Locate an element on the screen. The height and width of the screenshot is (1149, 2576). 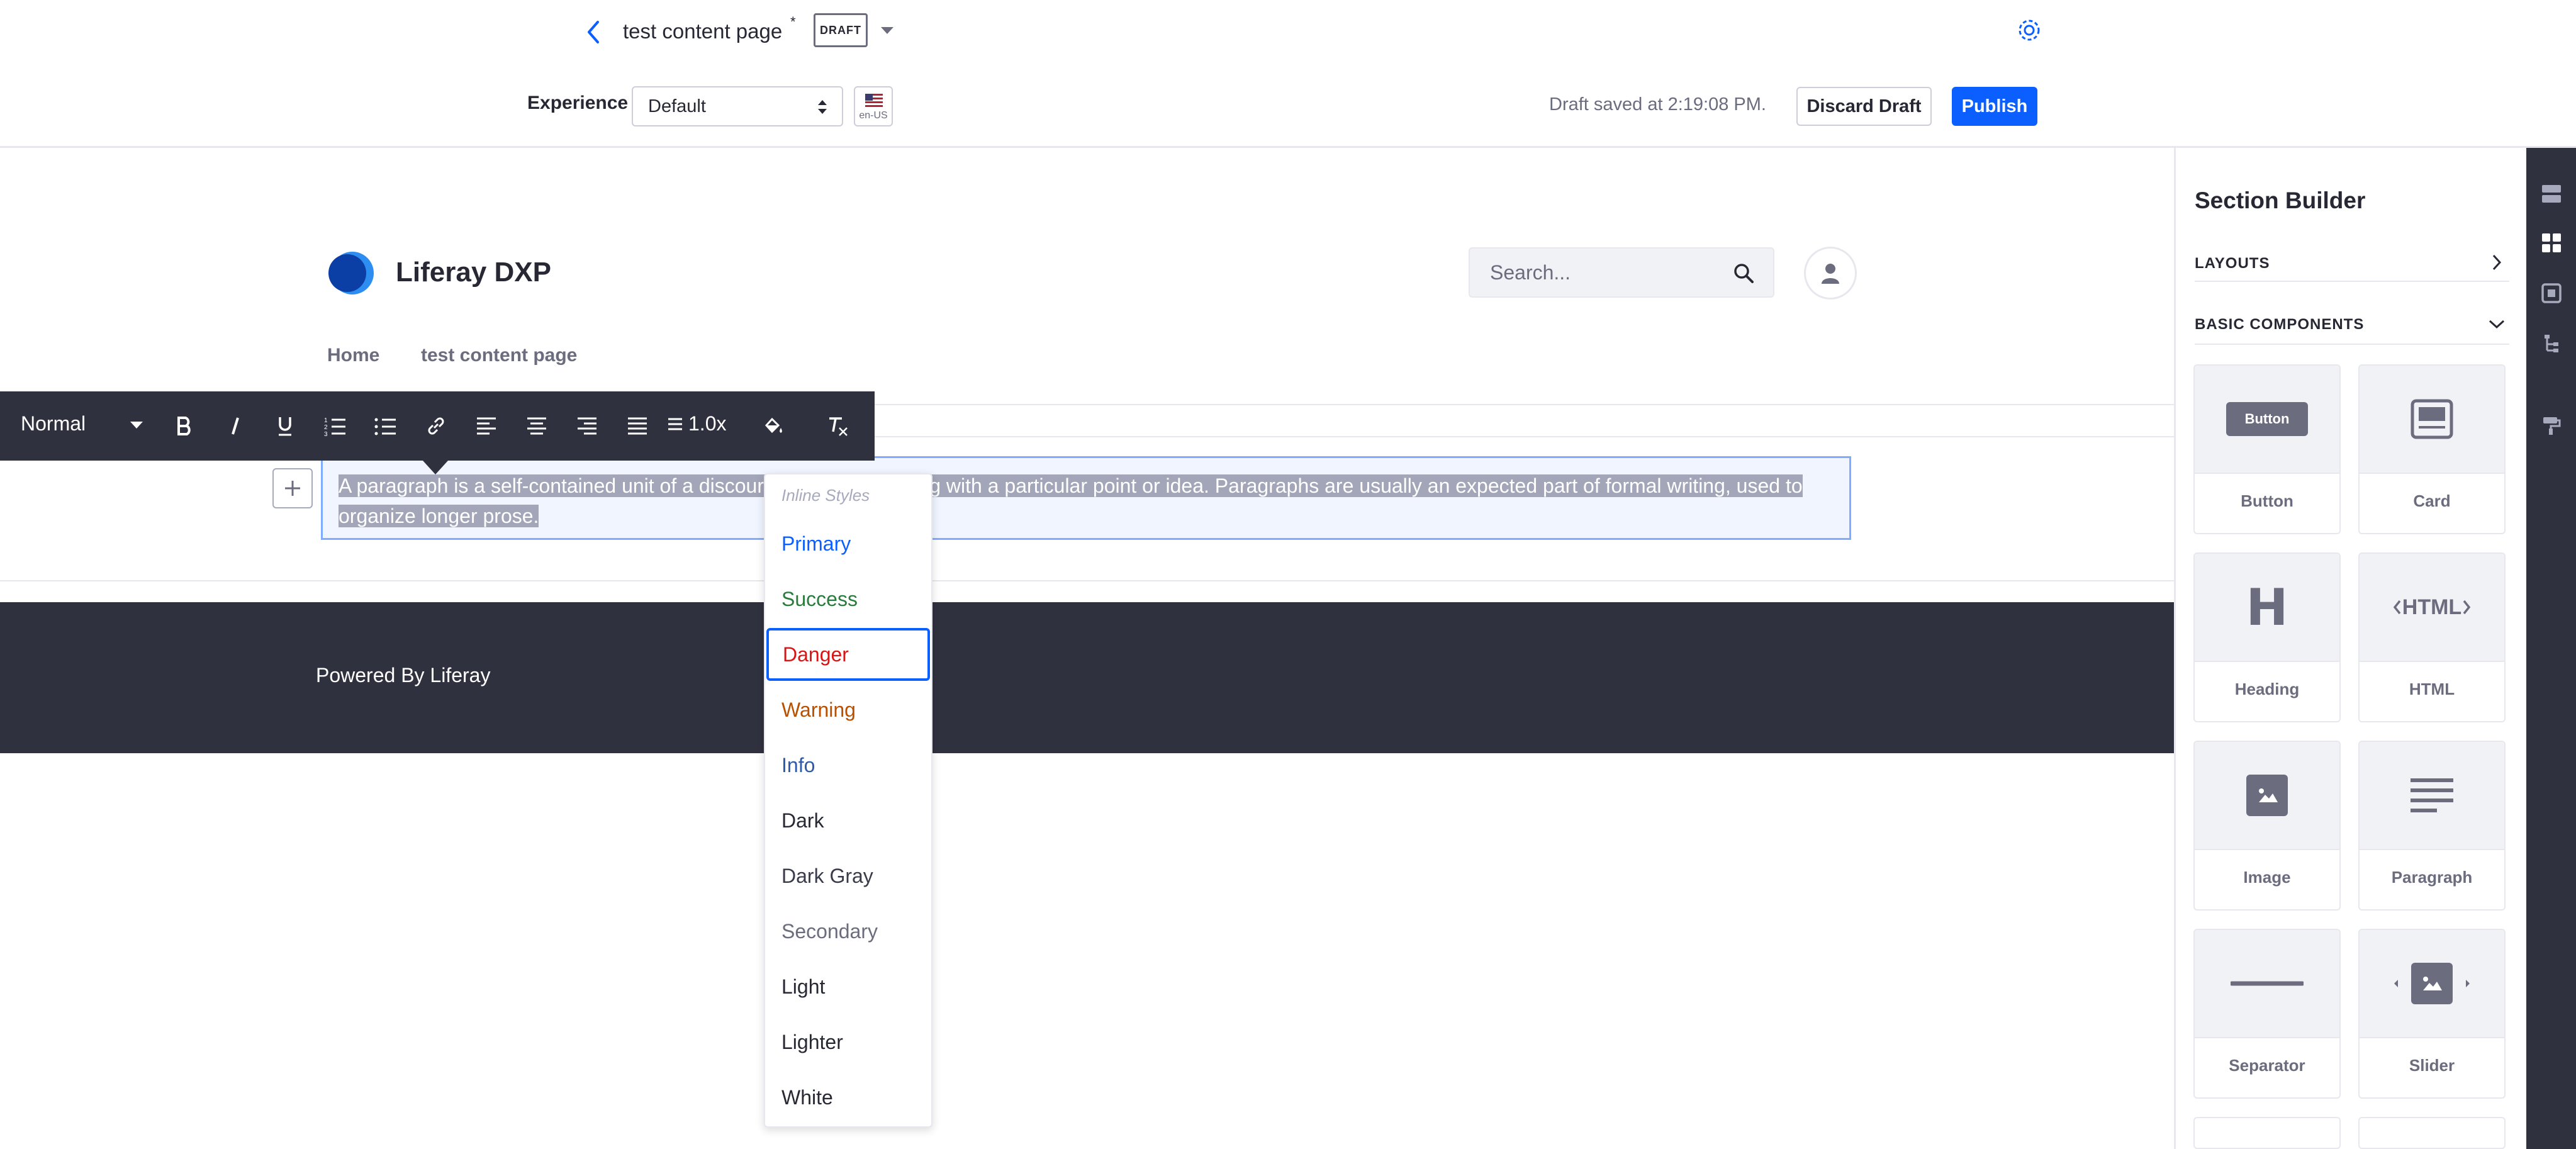
back-button is located at coordinates (593, 32).